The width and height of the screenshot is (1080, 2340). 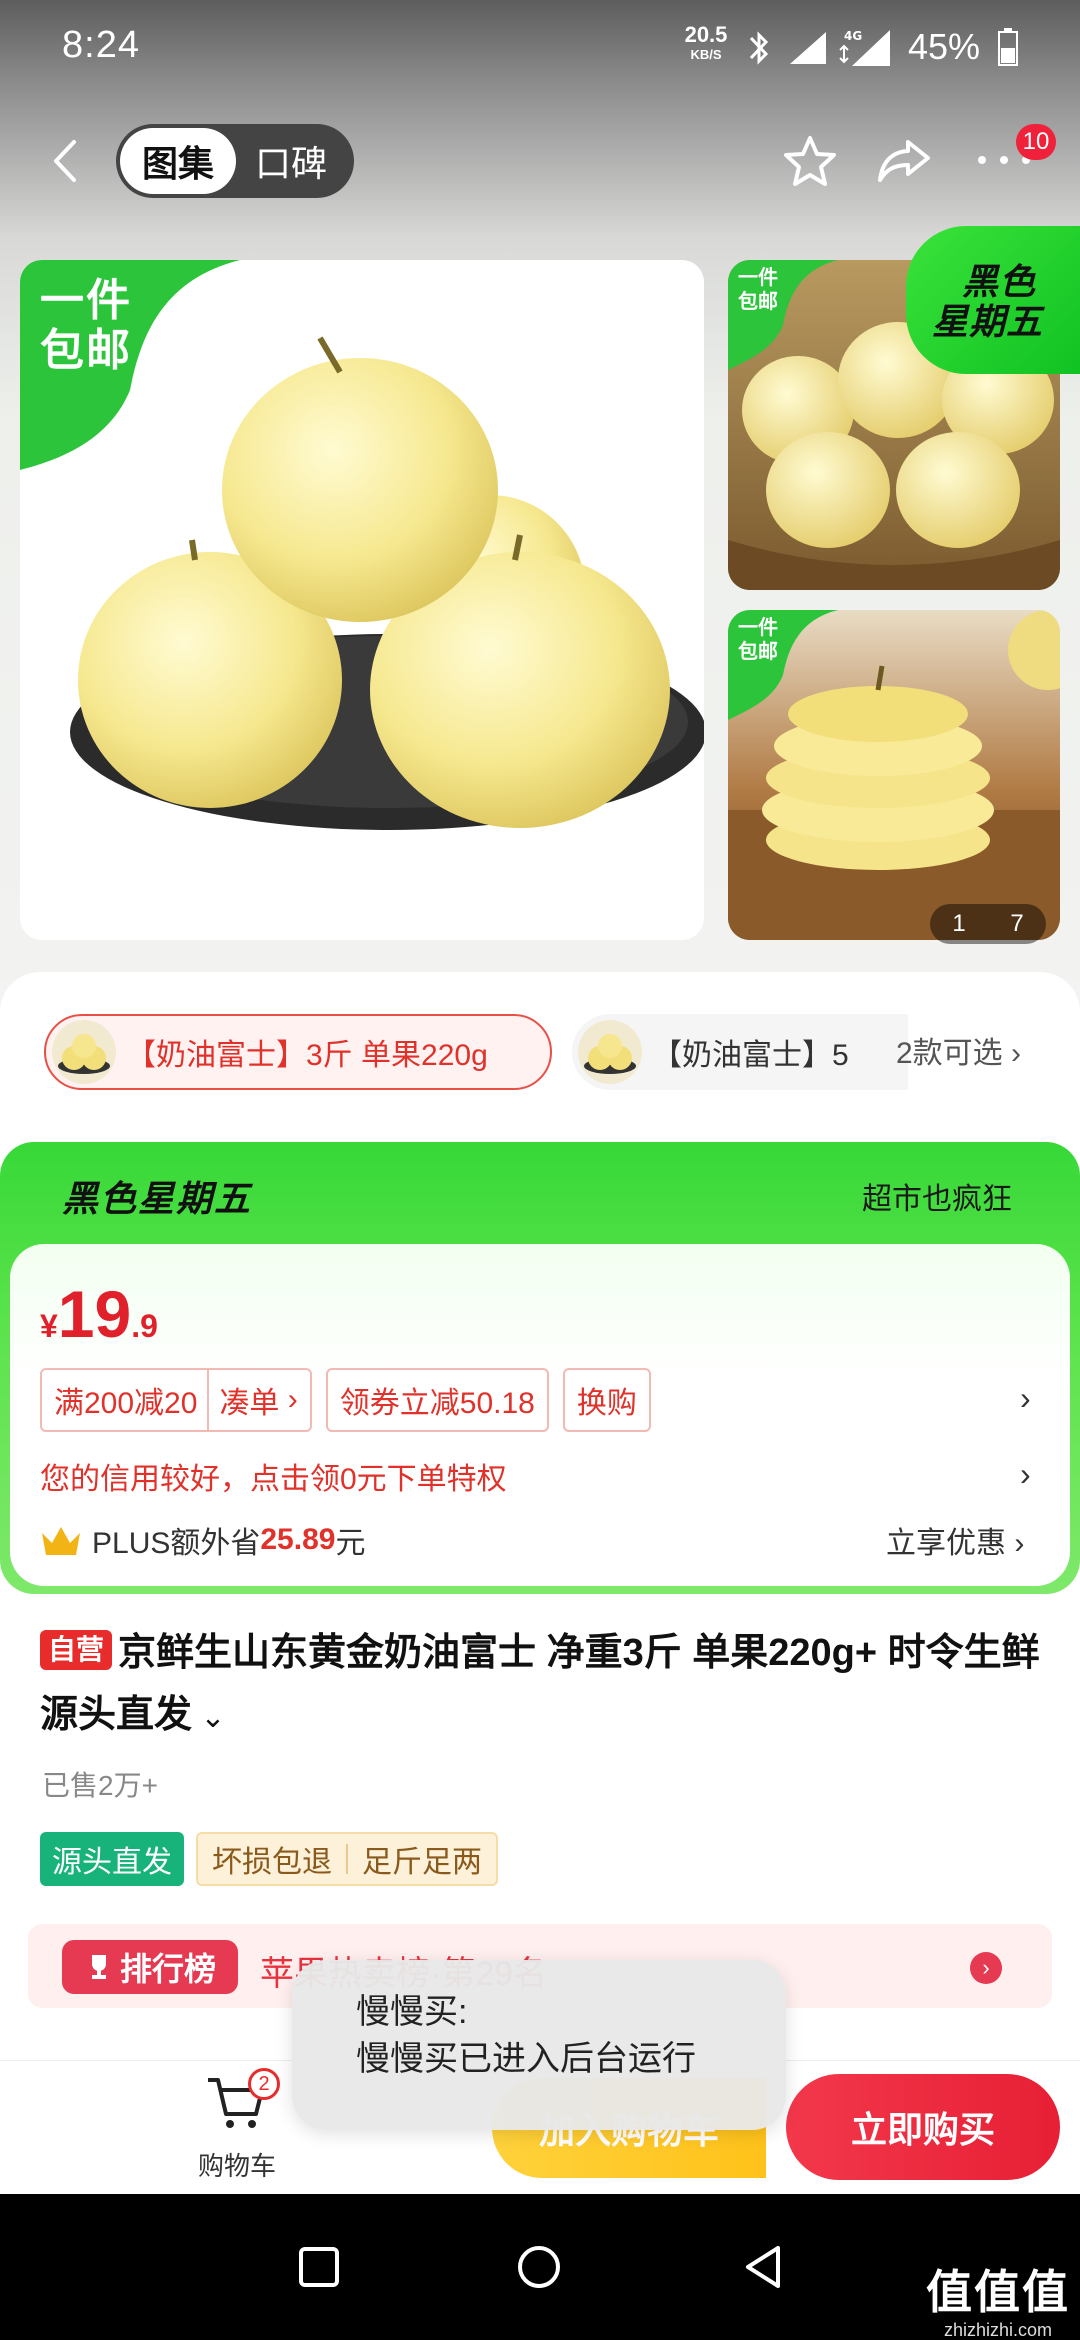 I want to click on small-tag-line2: 包邮, so click(x=758, y=302).